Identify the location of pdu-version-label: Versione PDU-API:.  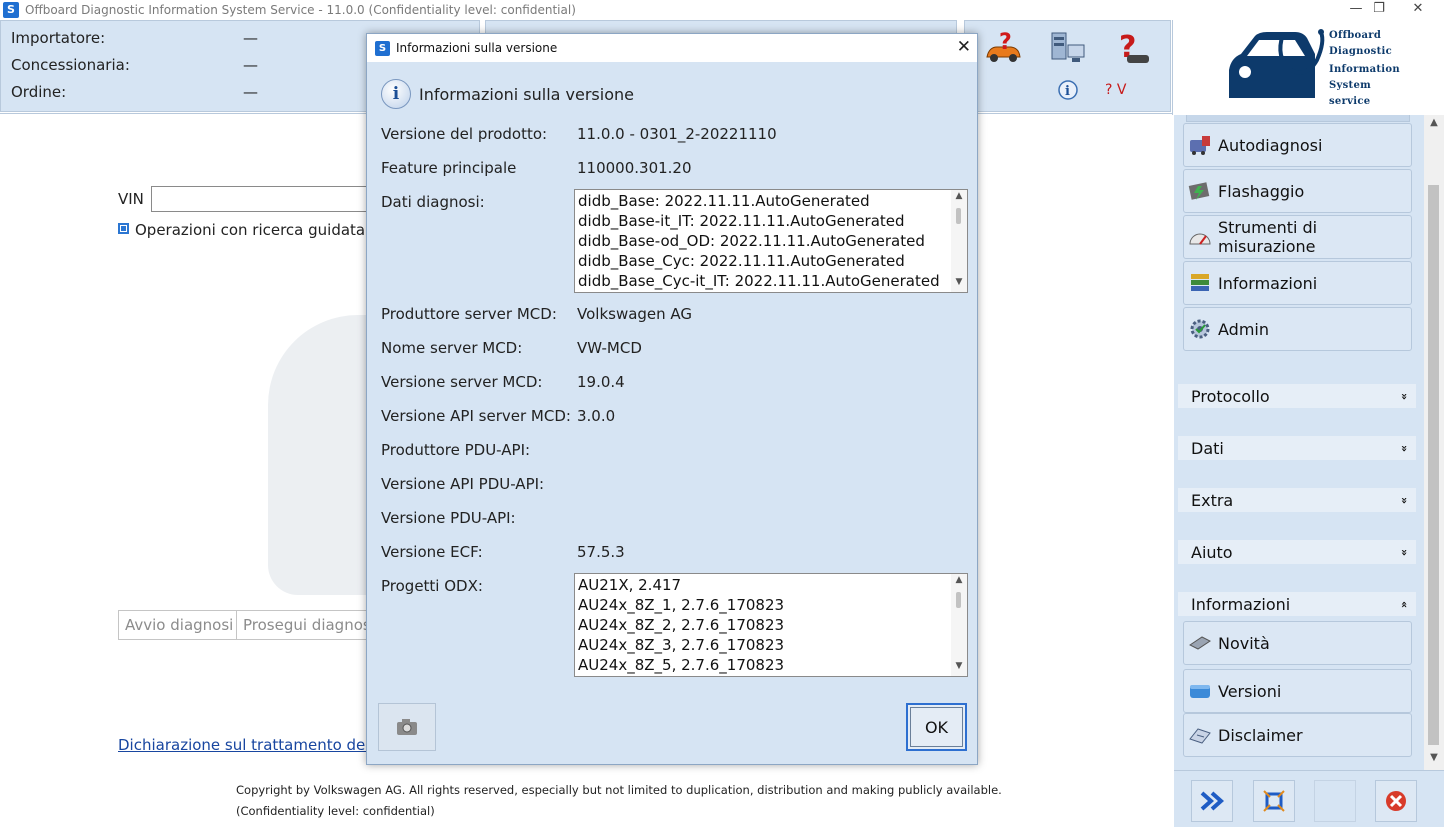
(448, 518).